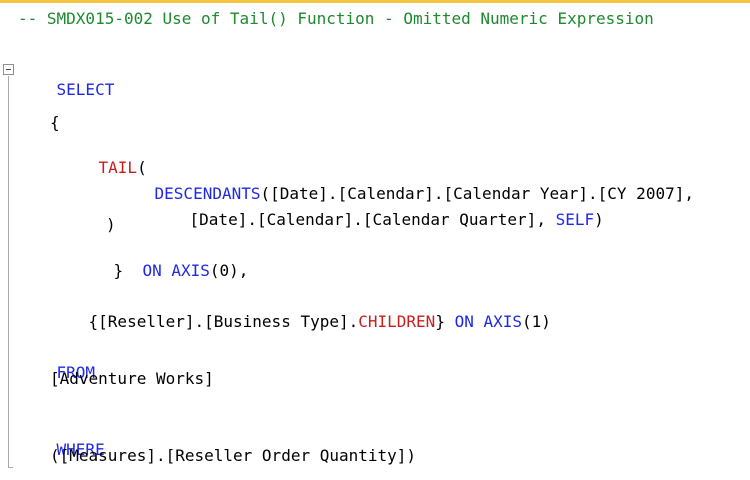 This screenshot has height=480, width=750. I want to click on collapse-toggle-icon, so click(8, 69).